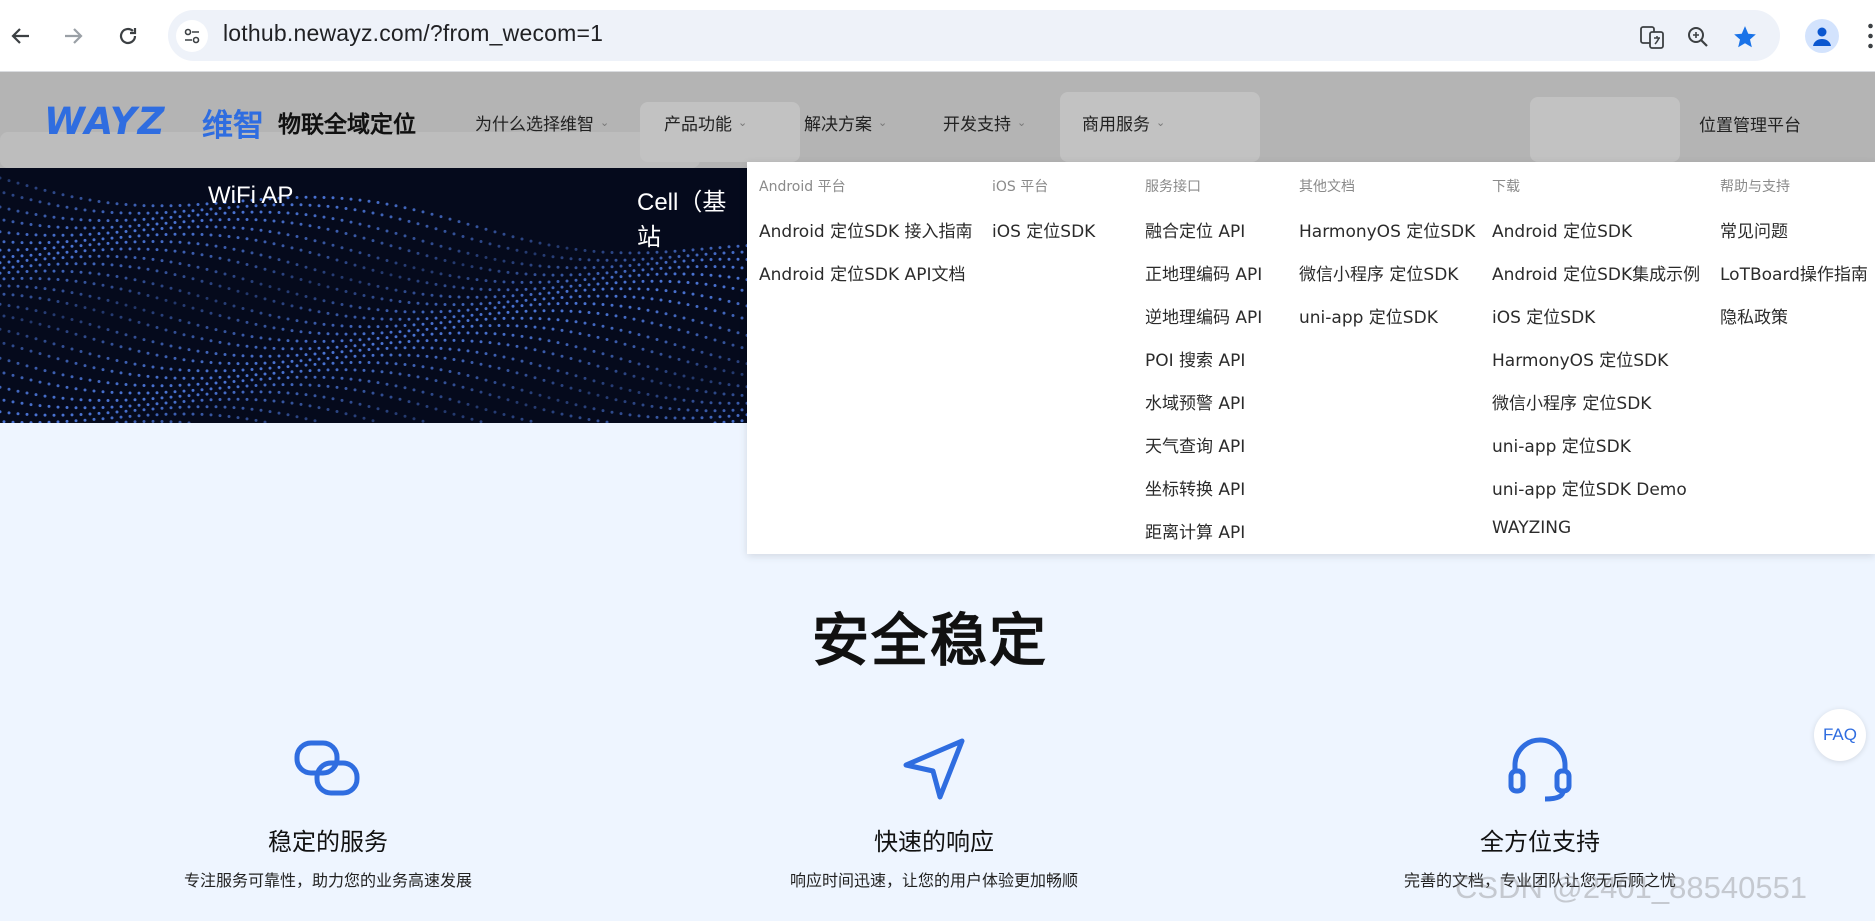 The width and height of the screenshot is (1875, 921). Describe the element at coordinates (1754, 229) in the screenshot. I see `dropdown-link: 常见问题` at that location.